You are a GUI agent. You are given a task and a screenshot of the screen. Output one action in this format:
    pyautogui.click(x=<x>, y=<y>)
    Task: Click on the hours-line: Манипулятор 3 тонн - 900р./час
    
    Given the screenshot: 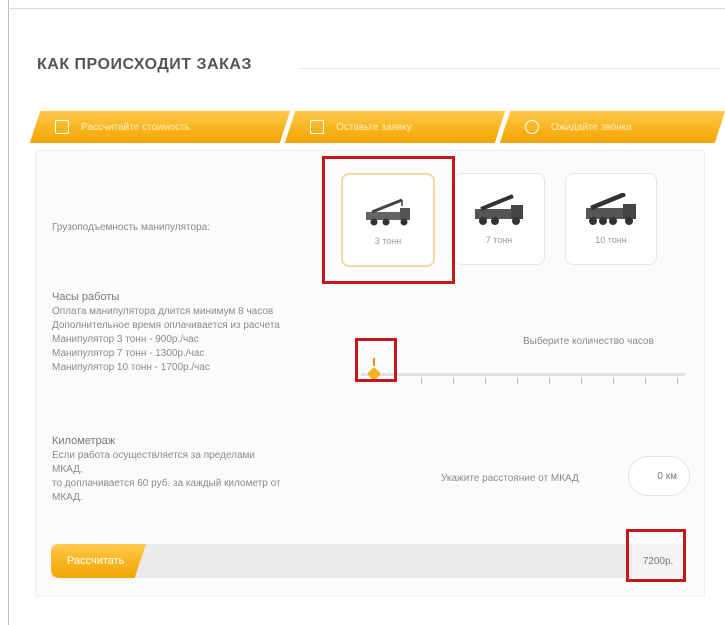 What is the action you would take?
    pyautogui.click(x=125, y=339)
    